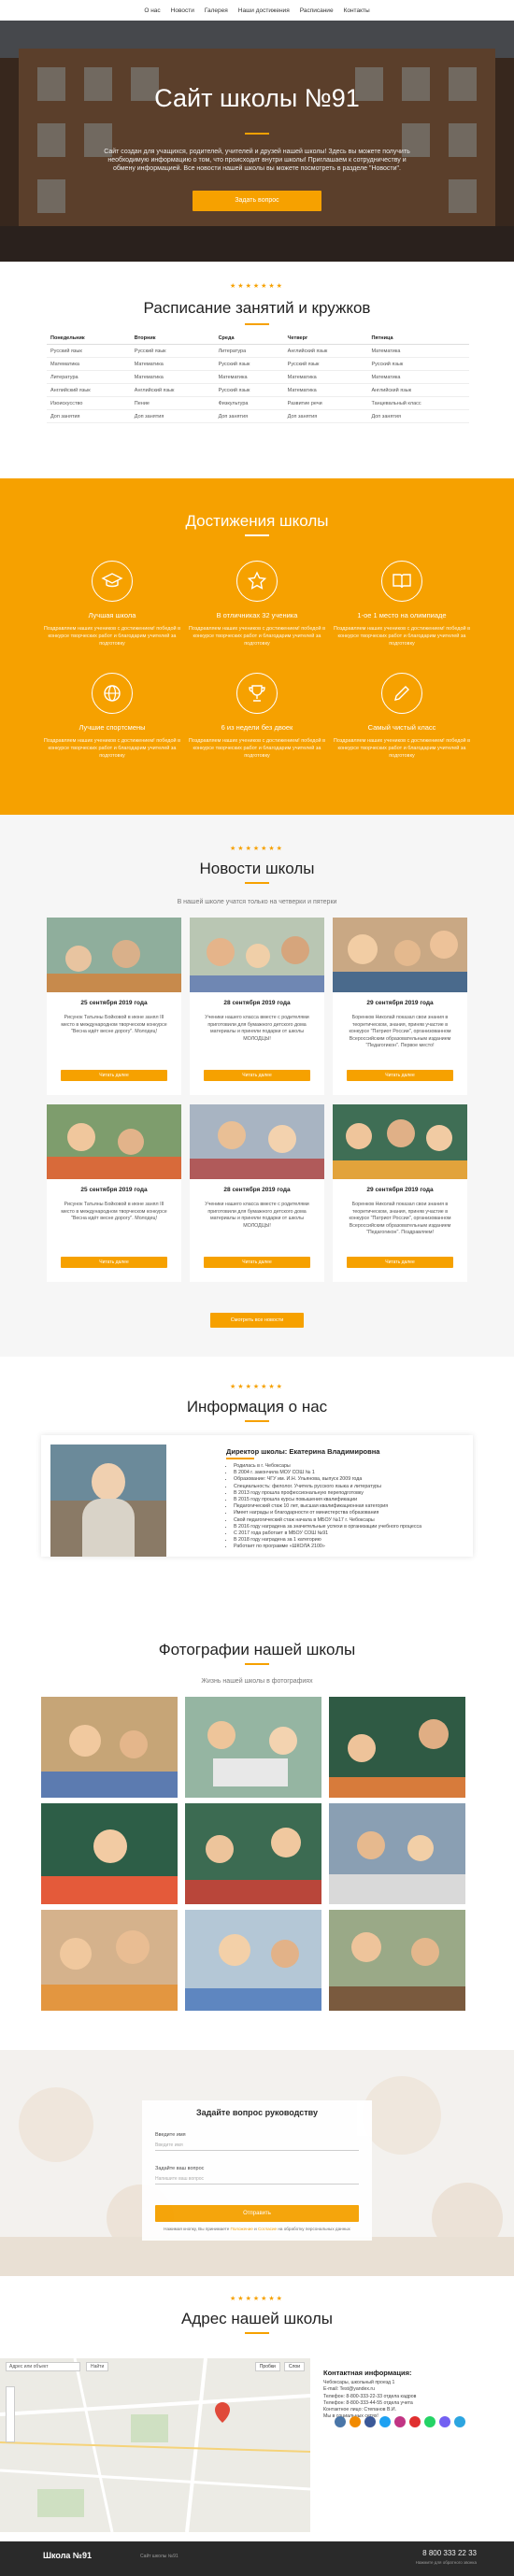 Image resolution: width=514 pixels, height=2576 pixels. What do you see at coordinates (172, 403) in the screenshot?
I see `schedule-cell: Пение` at bounding box center [172, 403].